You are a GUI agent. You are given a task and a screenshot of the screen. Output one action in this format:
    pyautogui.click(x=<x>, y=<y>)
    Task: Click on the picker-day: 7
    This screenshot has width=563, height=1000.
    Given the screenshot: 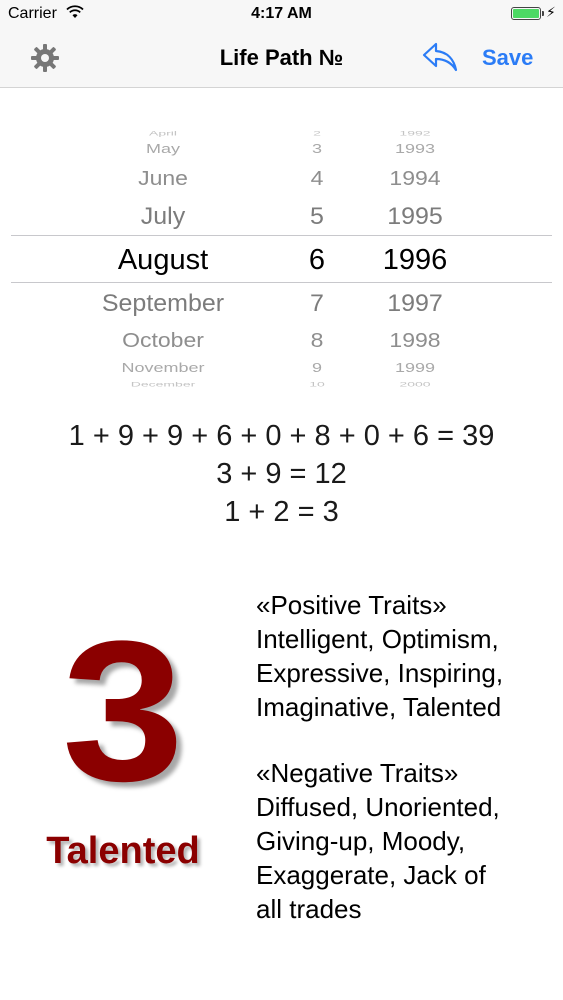 What is the action you would take?
    pyautogui.click(x=317, y=303)
    